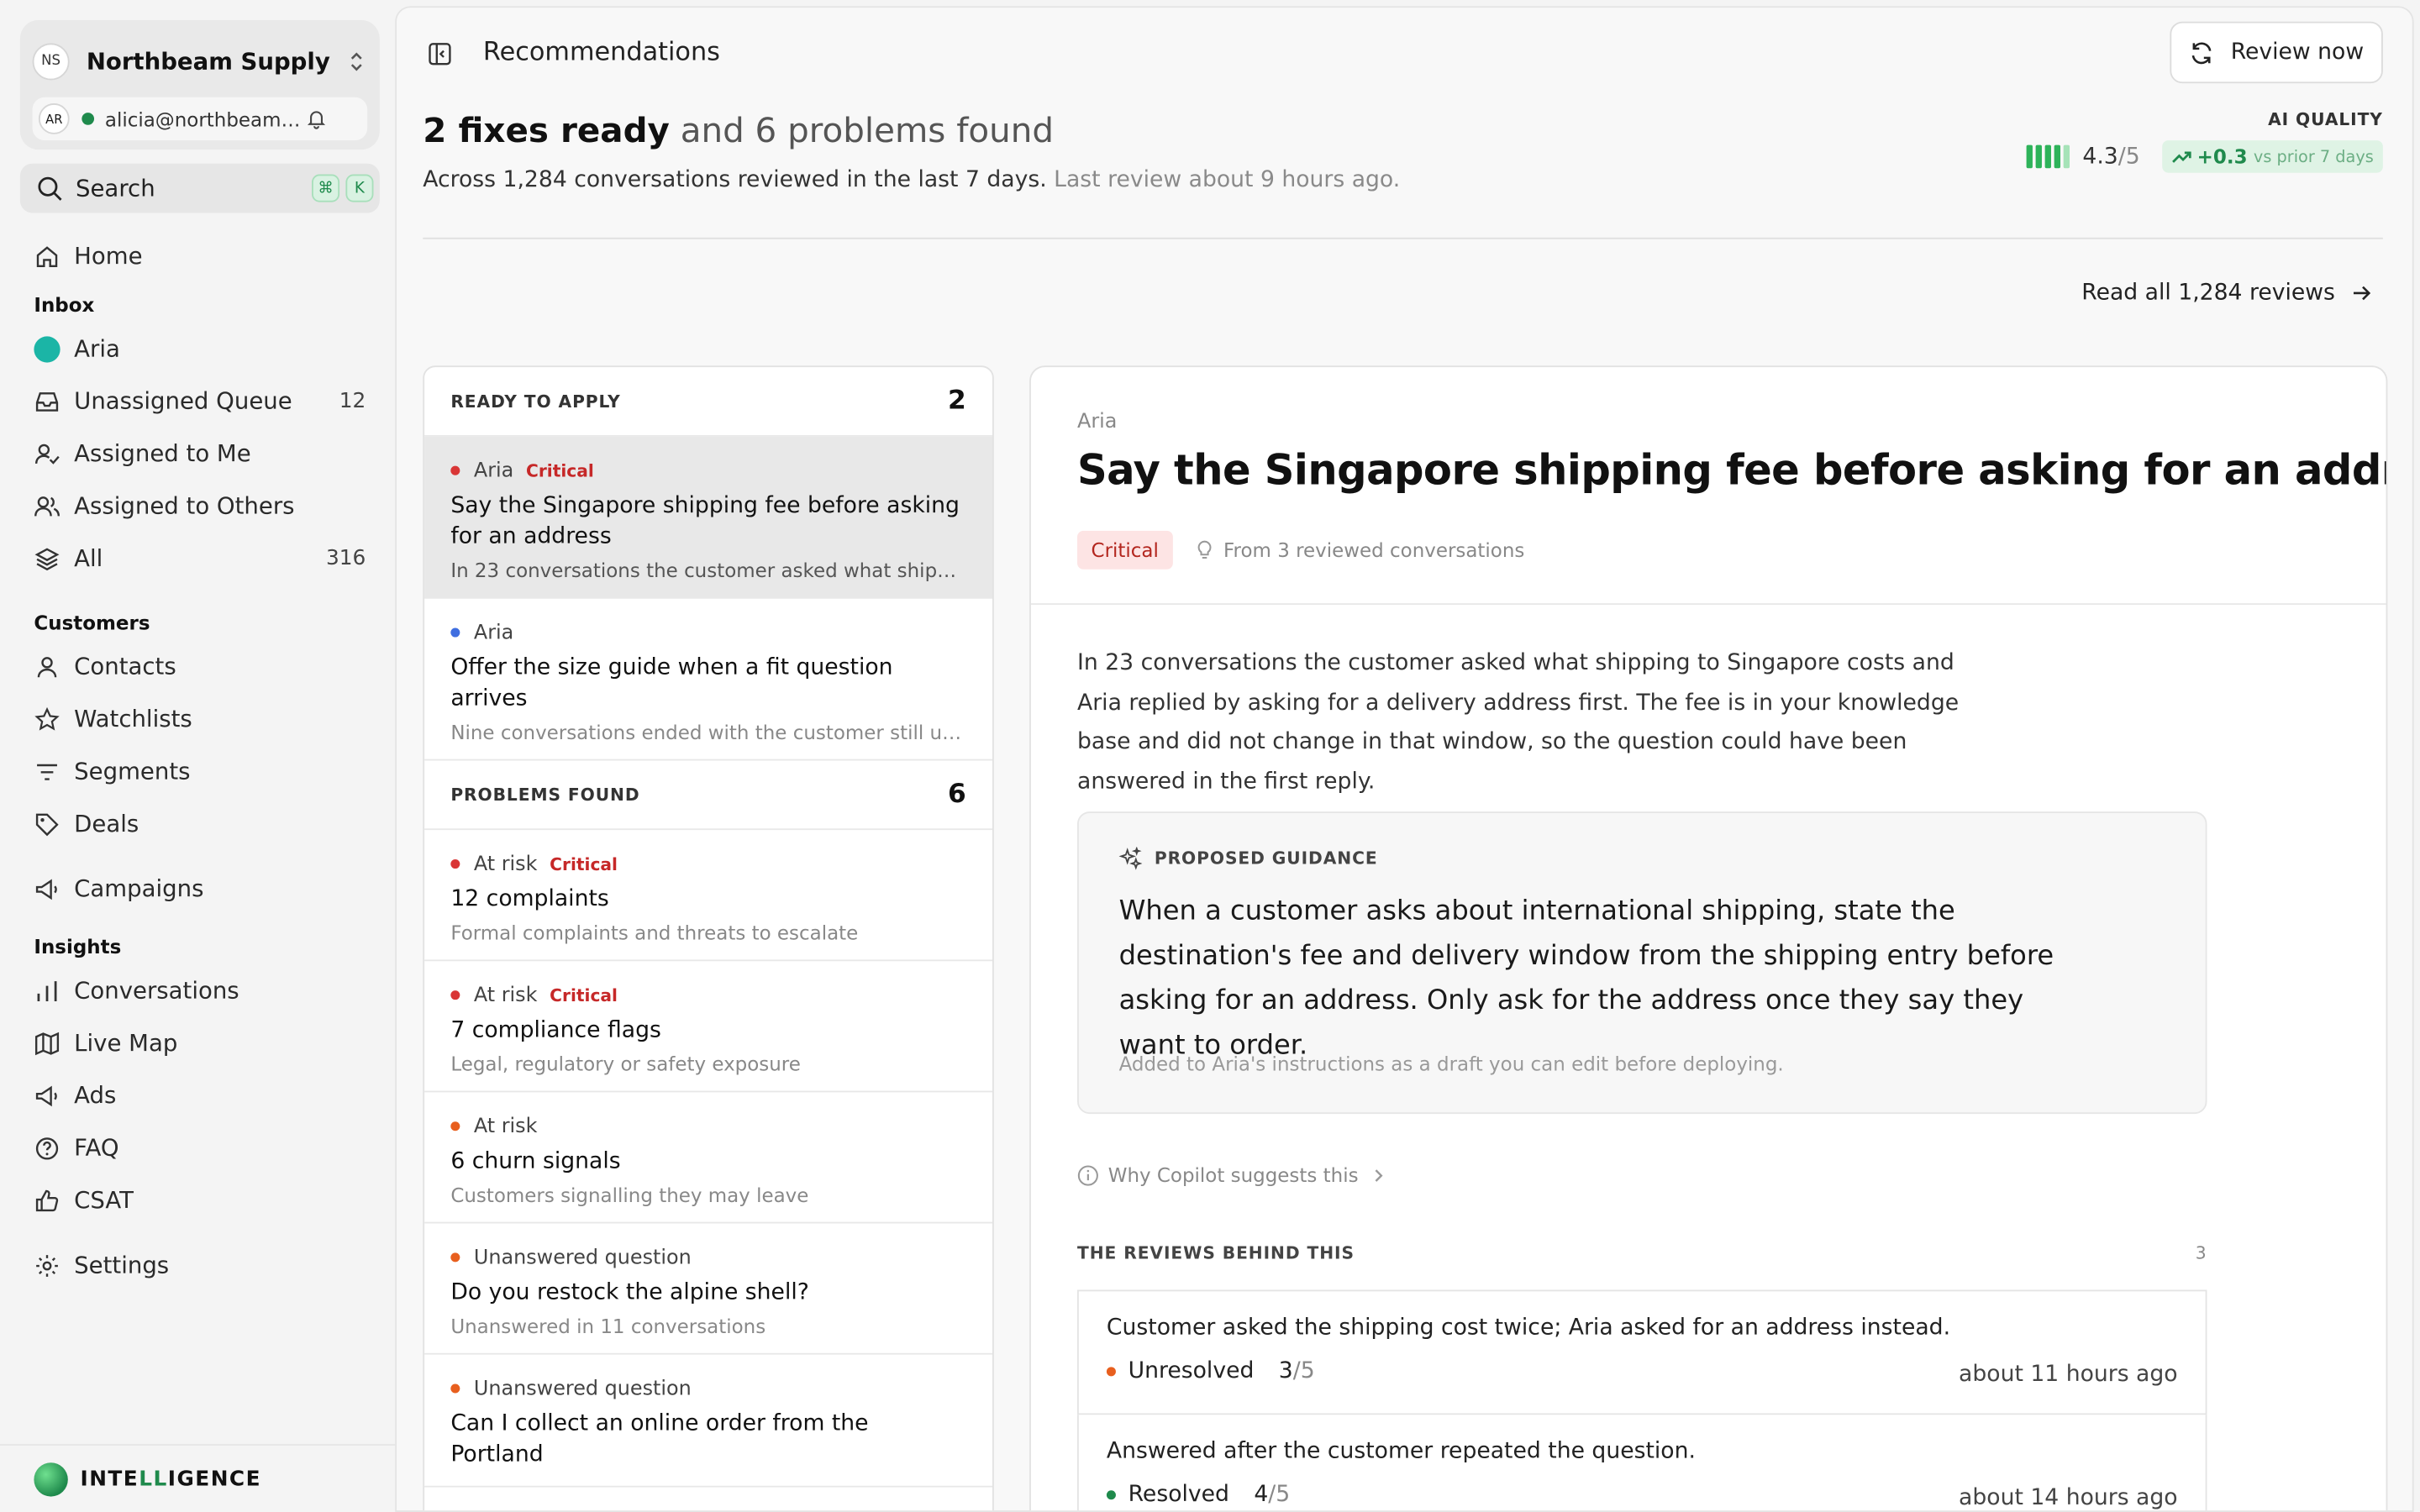  I want to click on detail-badges: Critical From 3 reviewed conversations, so click(1301, 550).